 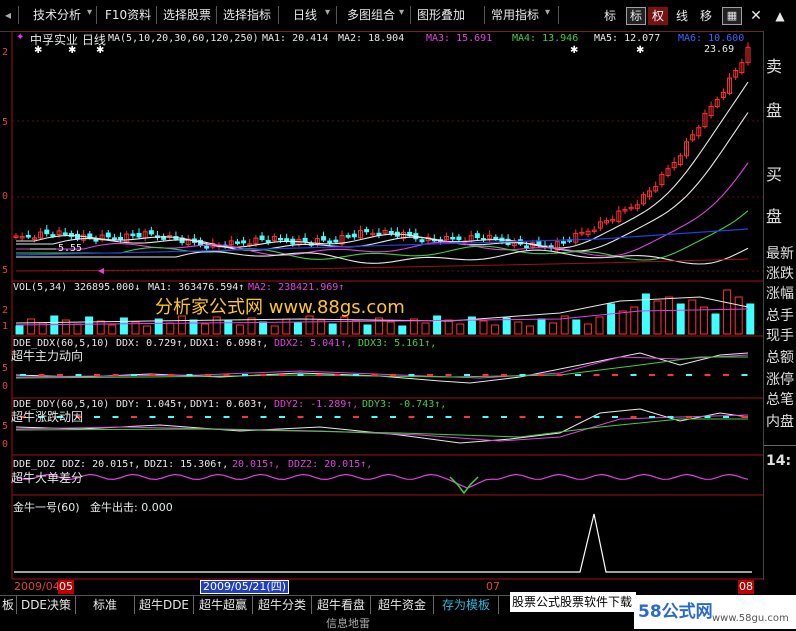 What do you see at coordinates (382, 481) in the screenshot?
I see `ddz-line-path` at bounding box center [382, 481].